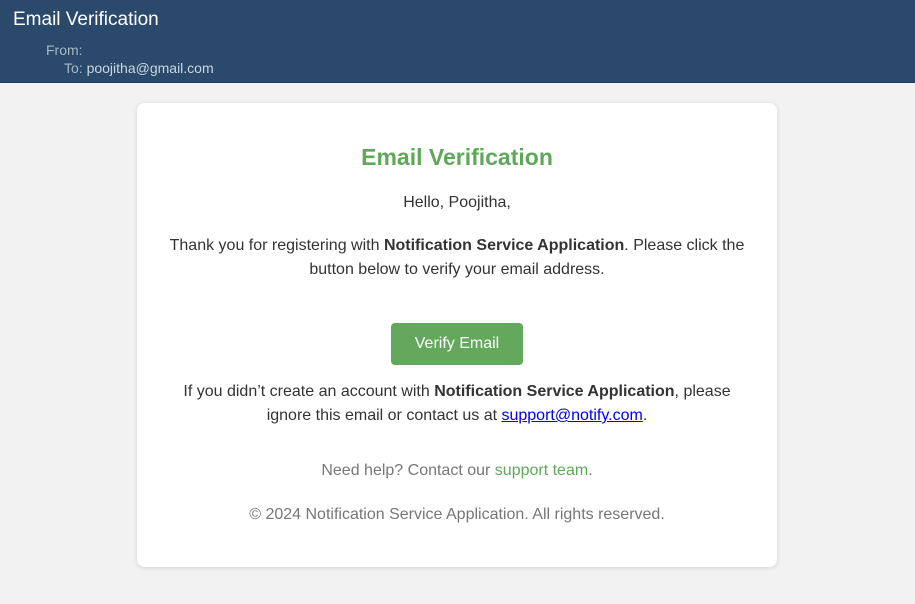 This screenshot has height=604, width=915. What do you see at coordinates (150, 68) in the screenshot?
I see `to-value: poojitha@gmail.com` at bounding box center [150, 68].